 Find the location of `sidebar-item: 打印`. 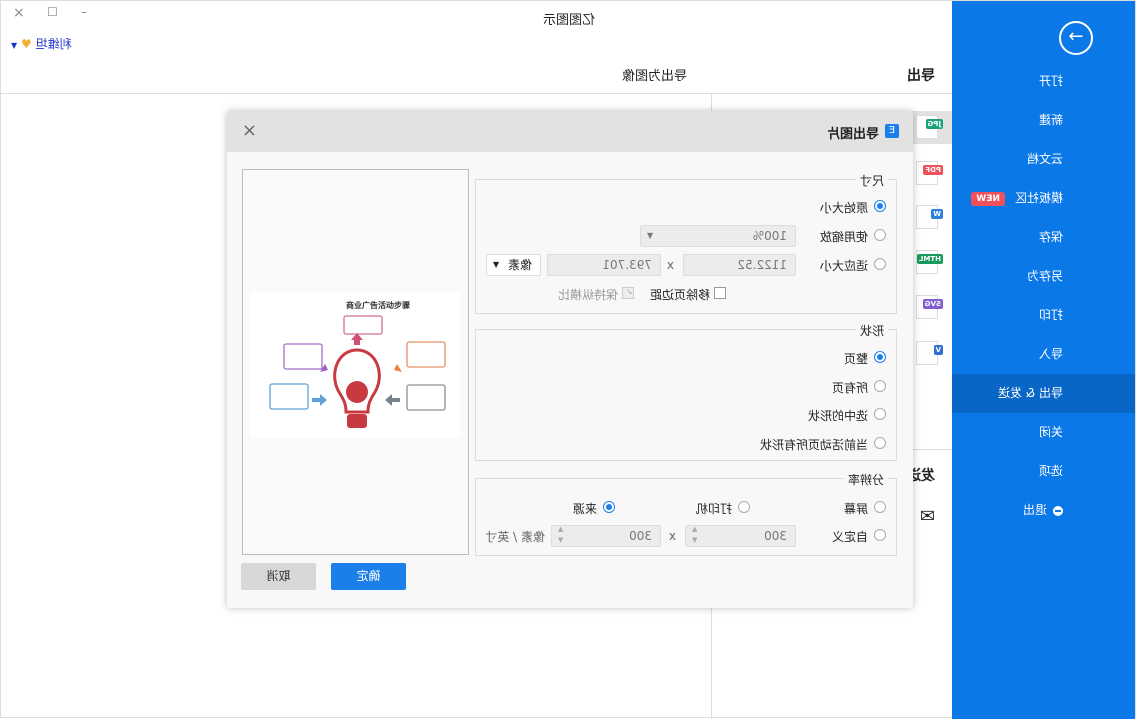

sidebar-item: 打印 is located at coordinates (1043, 315).